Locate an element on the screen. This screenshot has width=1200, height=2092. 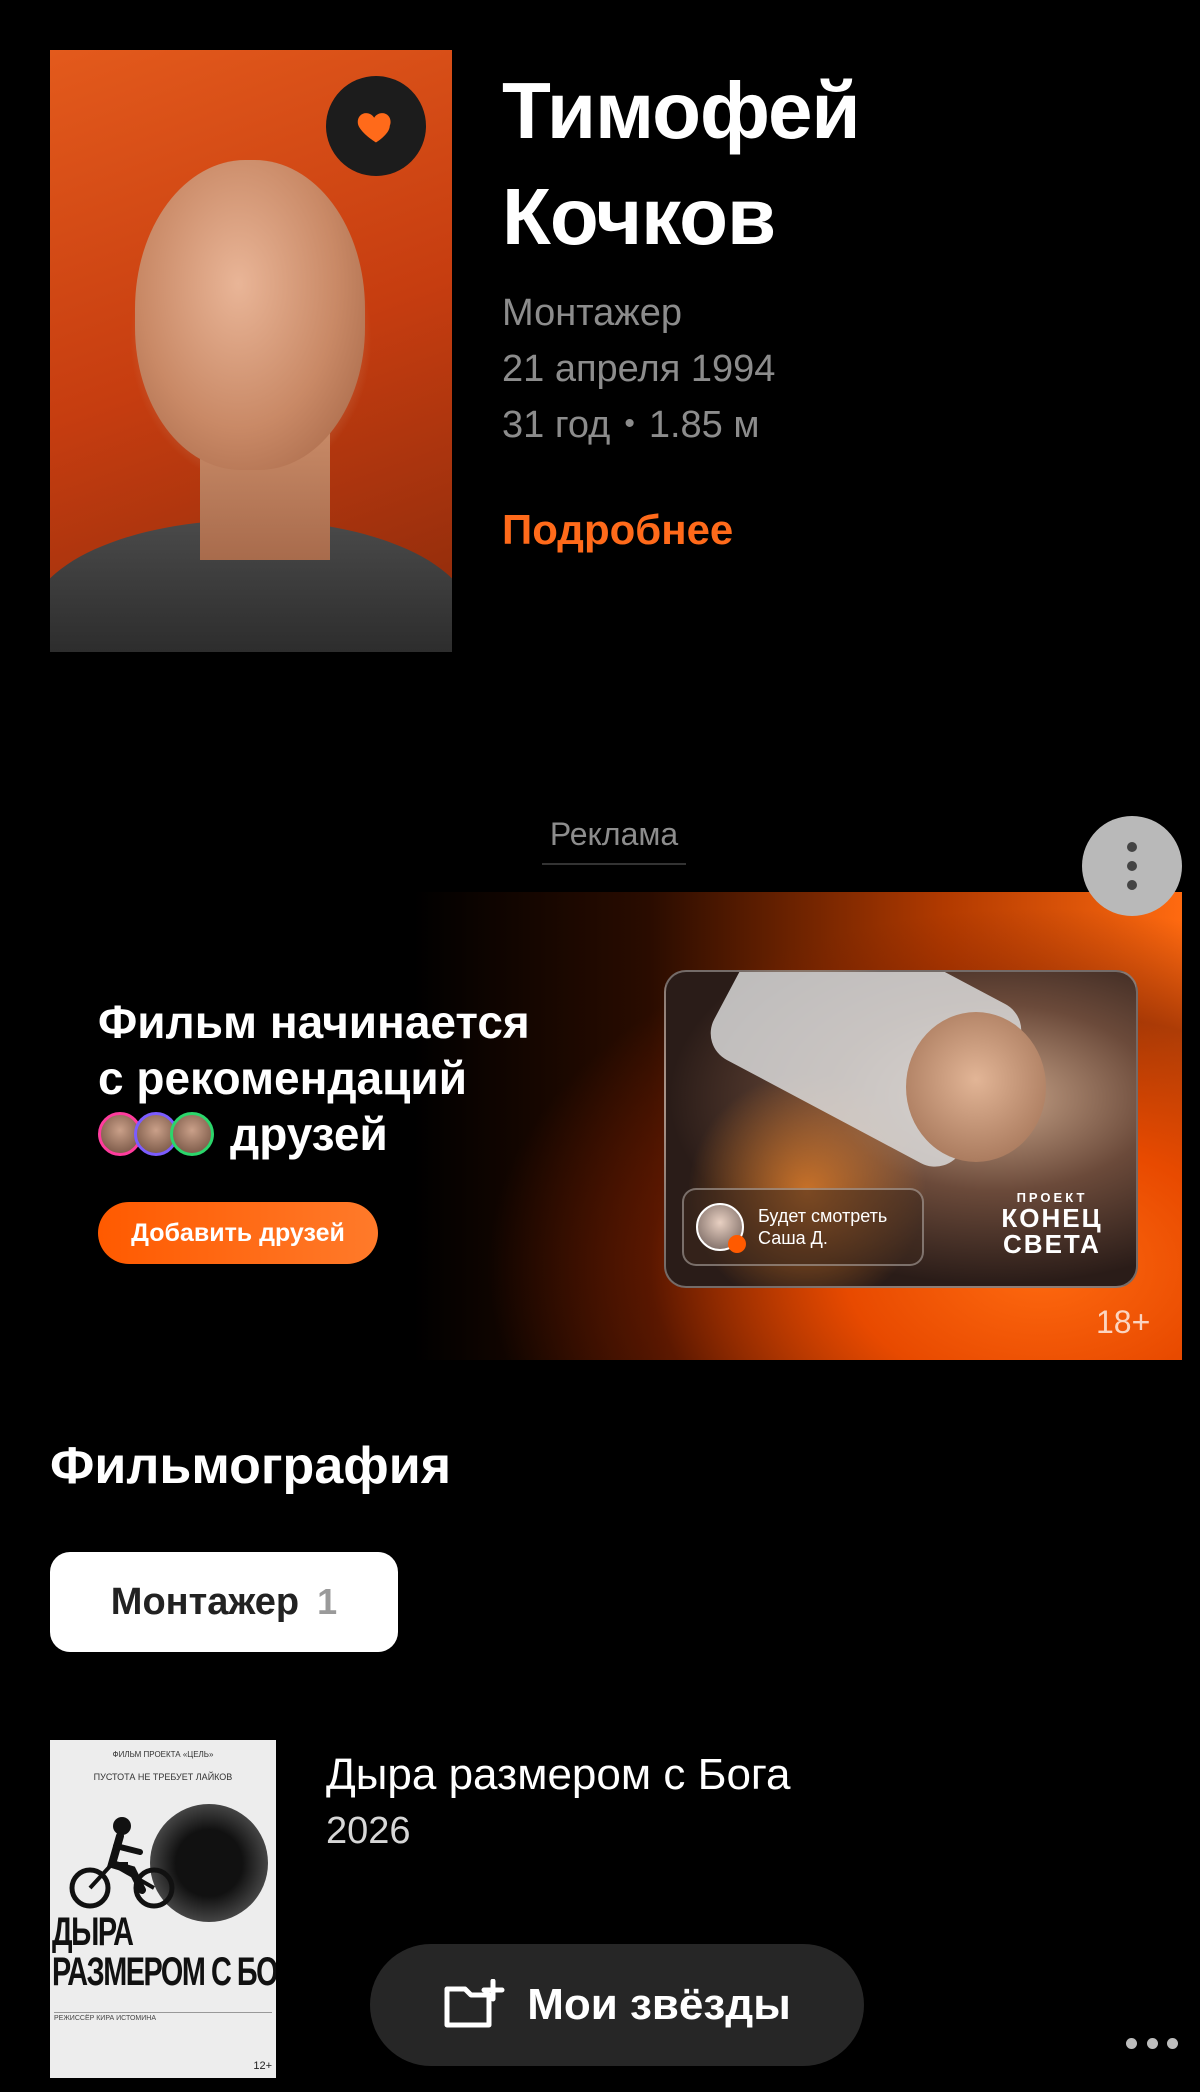
poster-title-line2: РАЗМЕРОМ С БОГА. is located at coordinates (164, 1972).